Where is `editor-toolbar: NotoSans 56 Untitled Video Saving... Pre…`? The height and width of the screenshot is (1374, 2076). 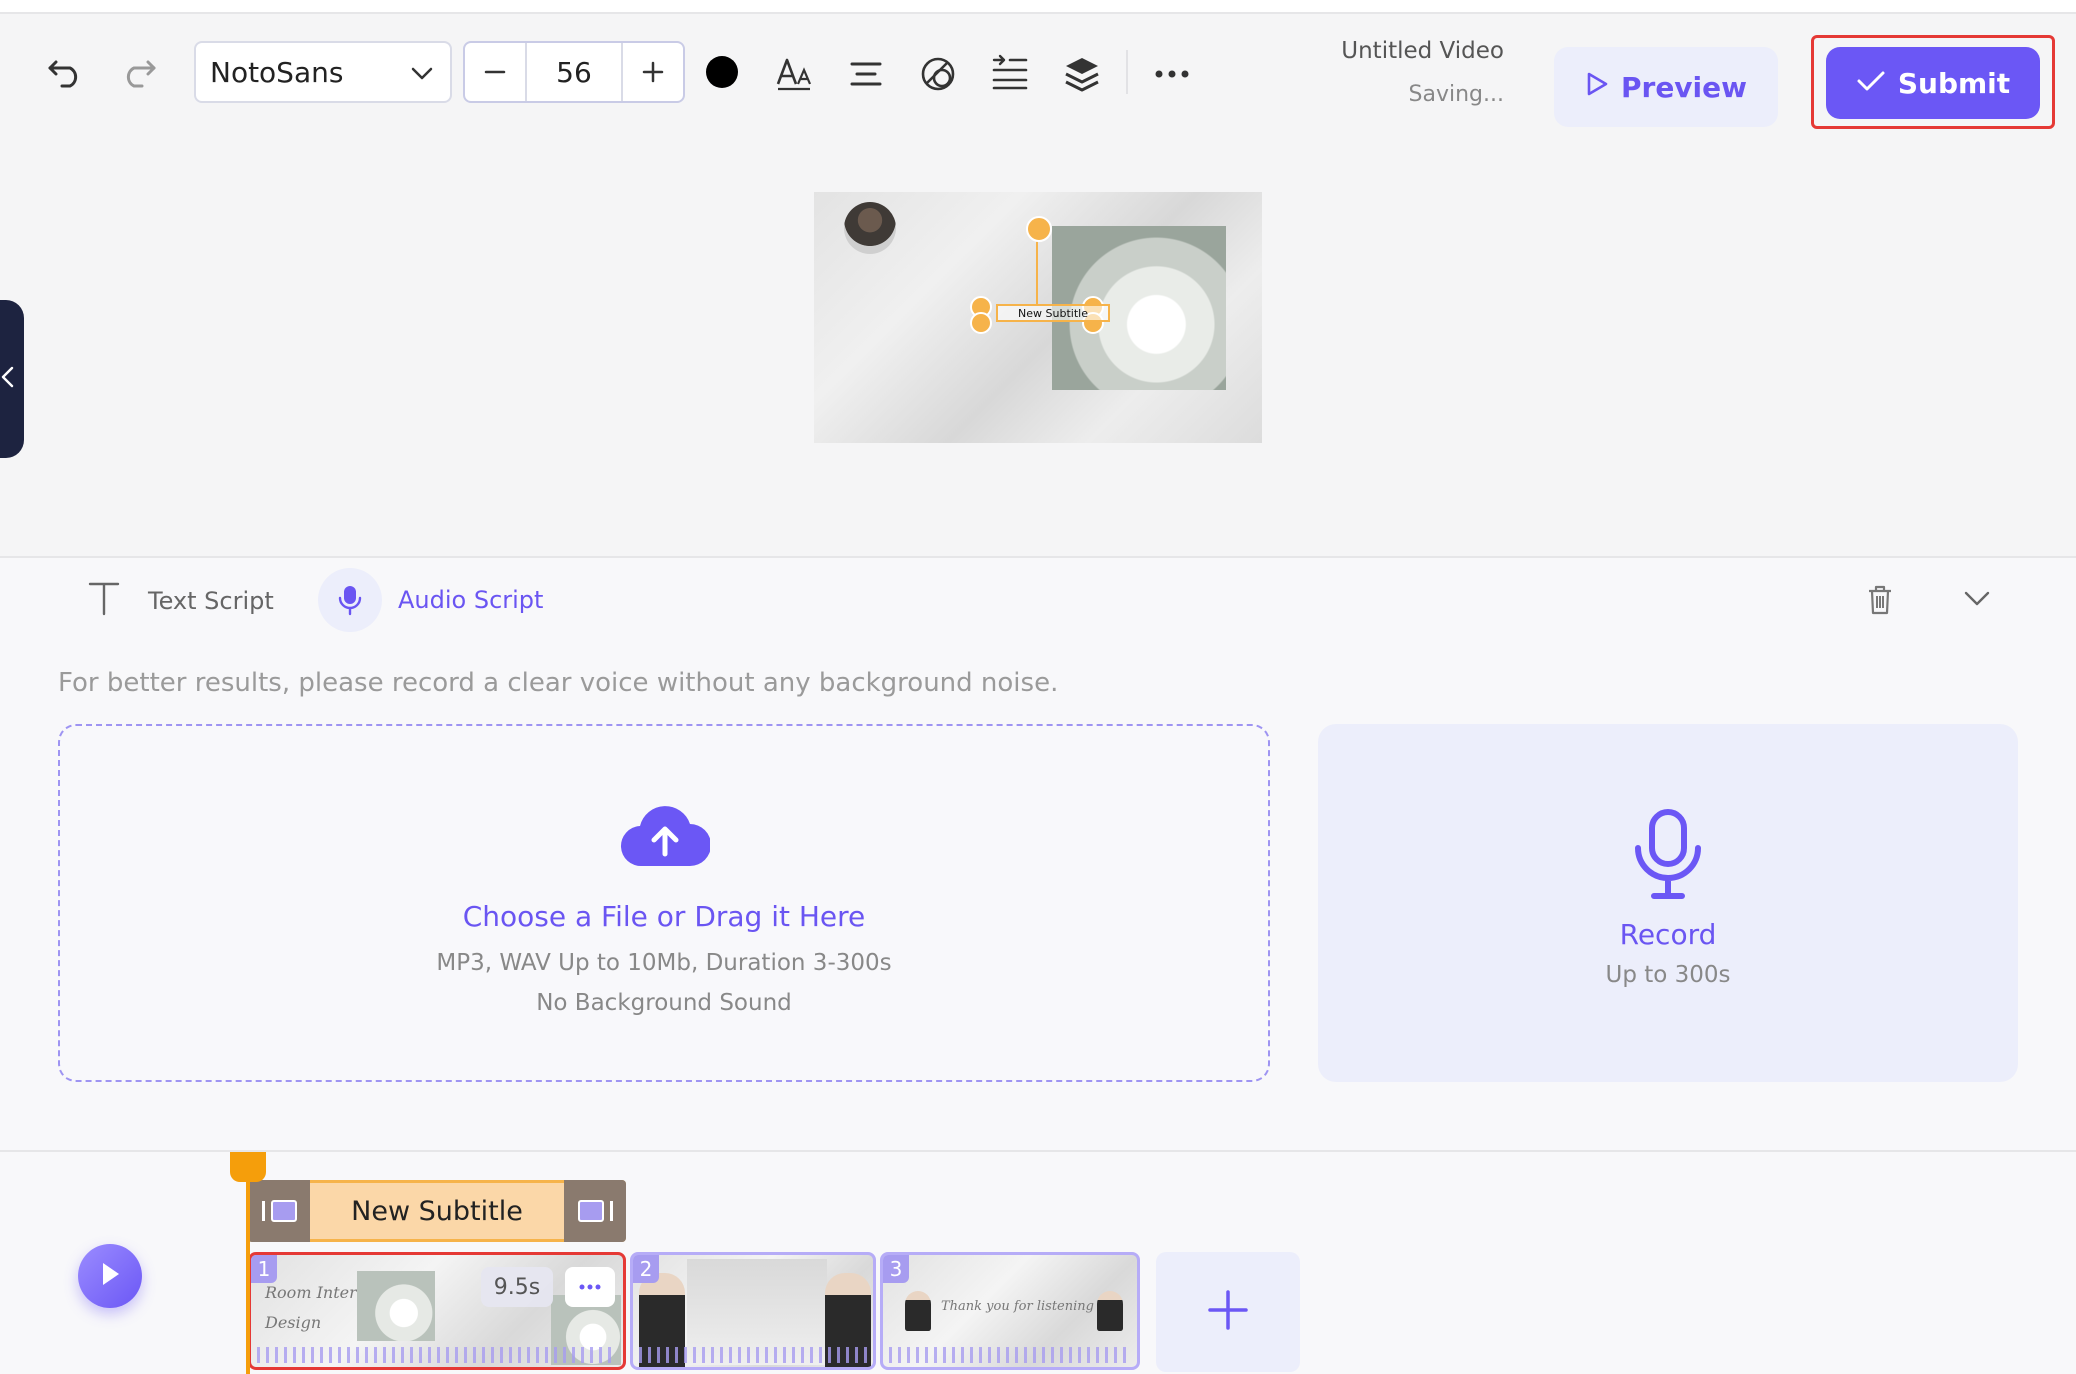
editor-toolbar: NotoSans 56 Untitled Video Saving... Pre… is located at coordinates (1038, 72).